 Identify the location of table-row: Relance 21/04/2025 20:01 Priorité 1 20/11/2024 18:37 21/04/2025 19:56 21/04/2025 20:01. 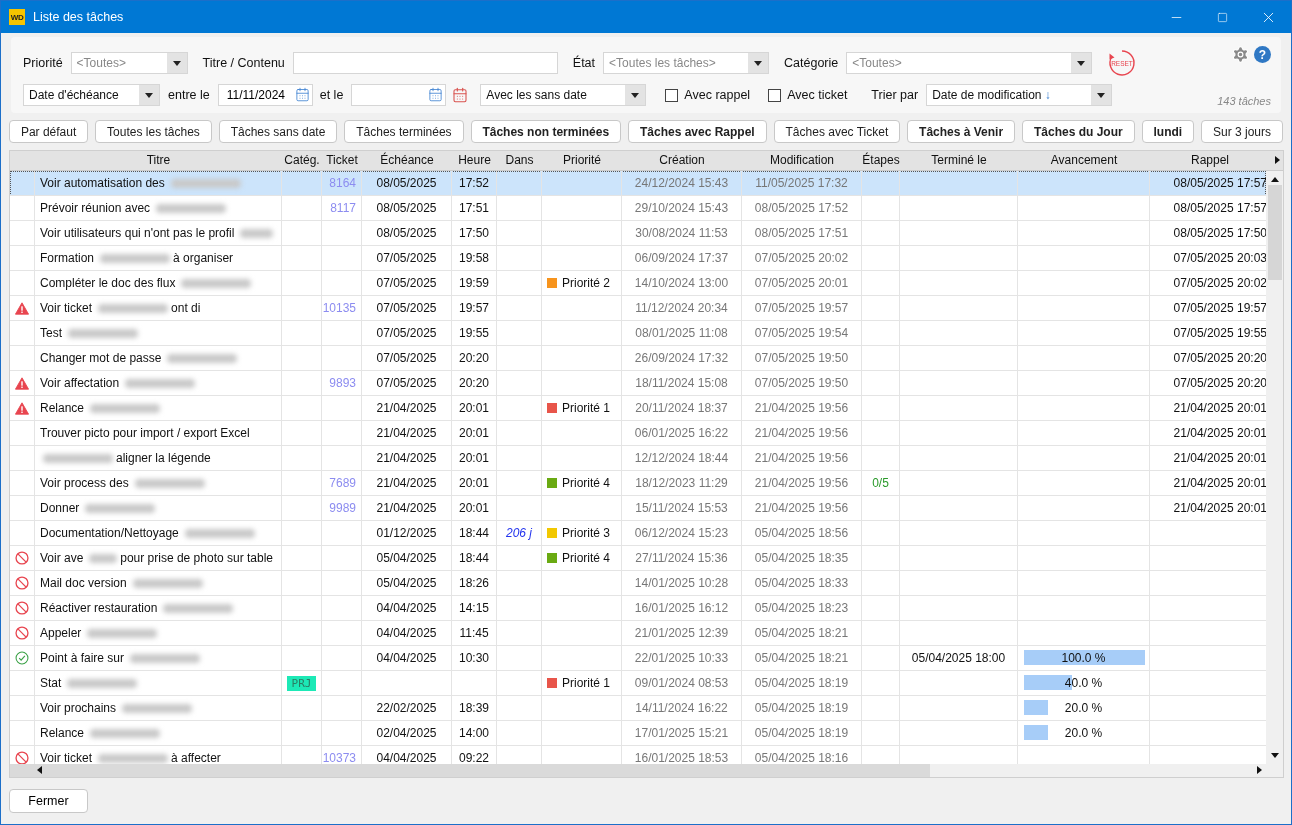
(638, 408).